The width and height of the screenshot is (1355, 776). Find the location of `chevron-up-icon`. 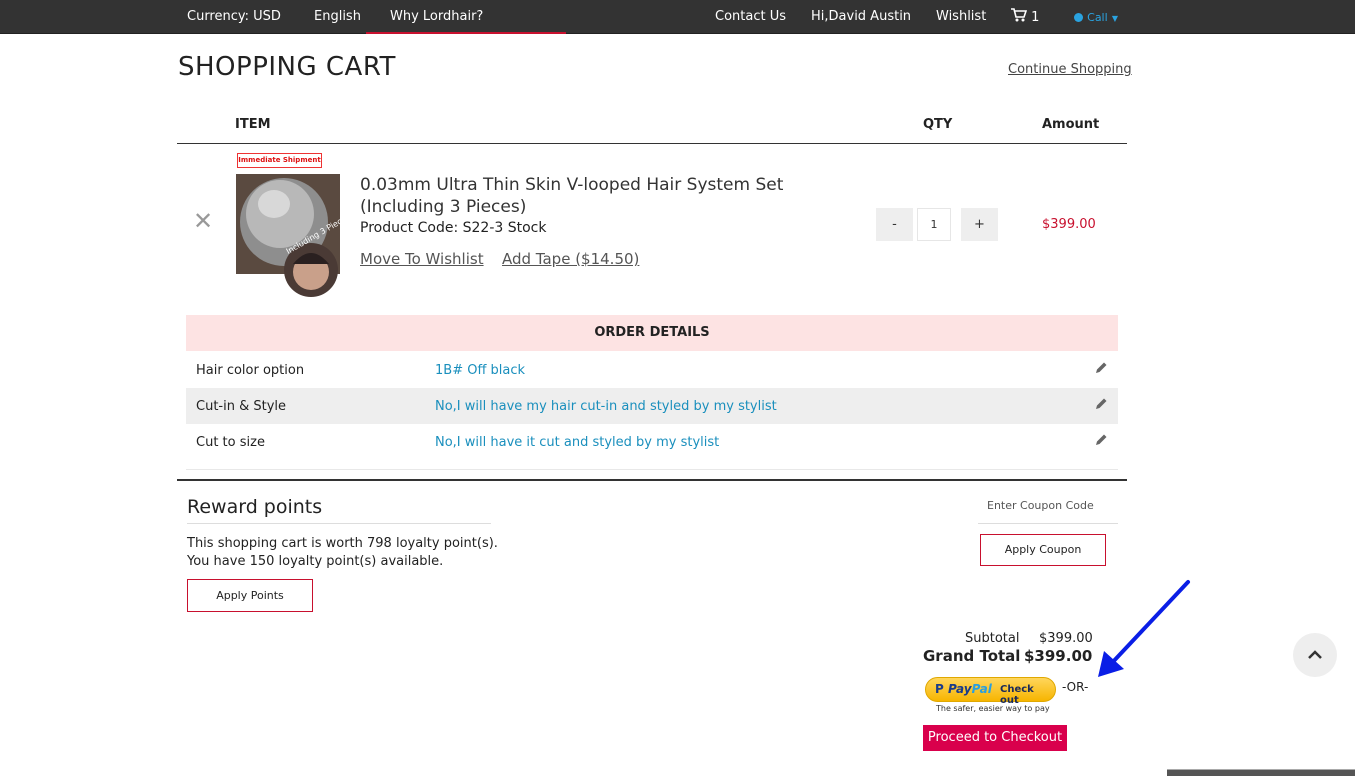

chevron-up-icon is located at coordinates (1315, 654).